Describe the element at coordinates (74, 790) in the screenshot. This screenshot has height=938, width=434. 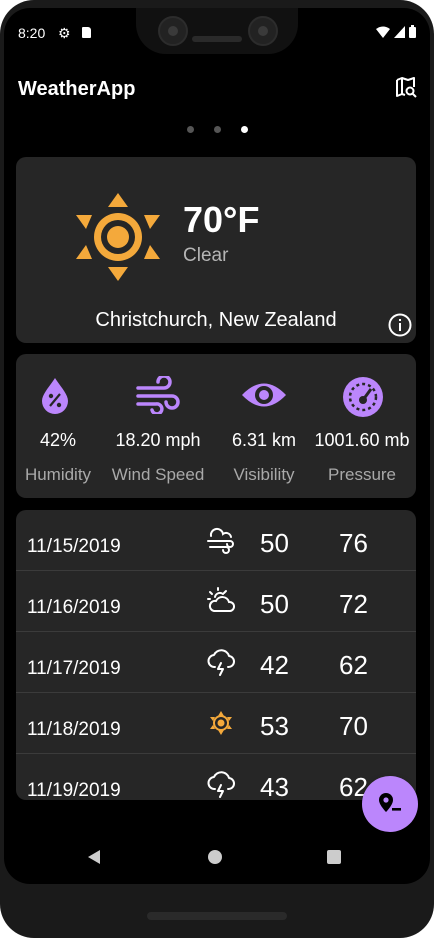
I see `forecast-date: 11/19/2019` at that location.